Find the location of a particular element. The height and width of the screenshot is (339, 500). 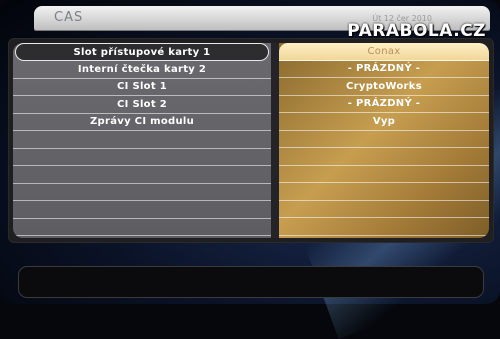

menu-item-label: Slot přístupové karty 1 is located at coordinates (142, 52).